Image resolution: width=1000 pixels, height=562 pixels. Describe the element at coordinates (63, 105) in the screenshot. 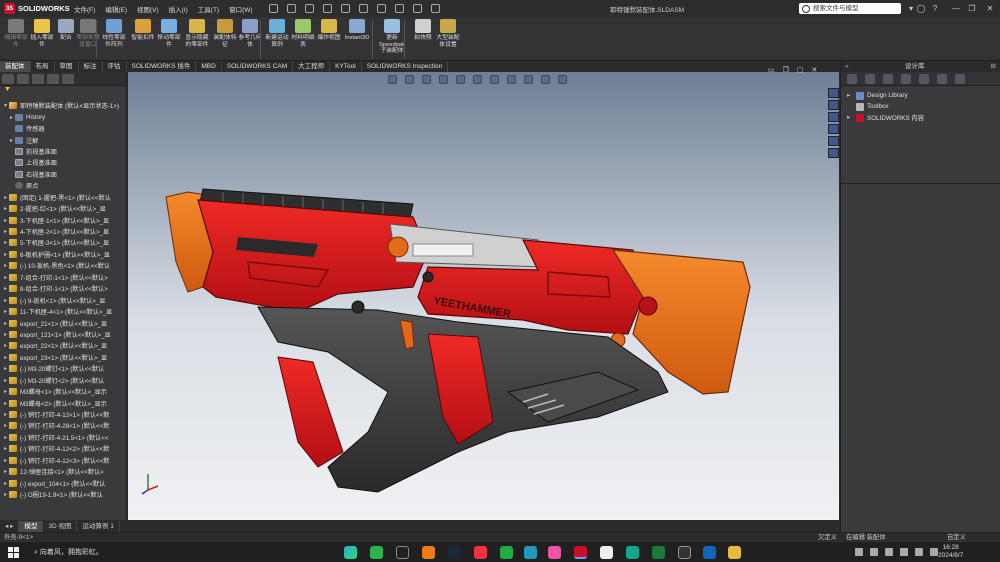

I see `tree-item: ▾ 耶特锤默装配体 (默认<显示状态-1>)` at that location.